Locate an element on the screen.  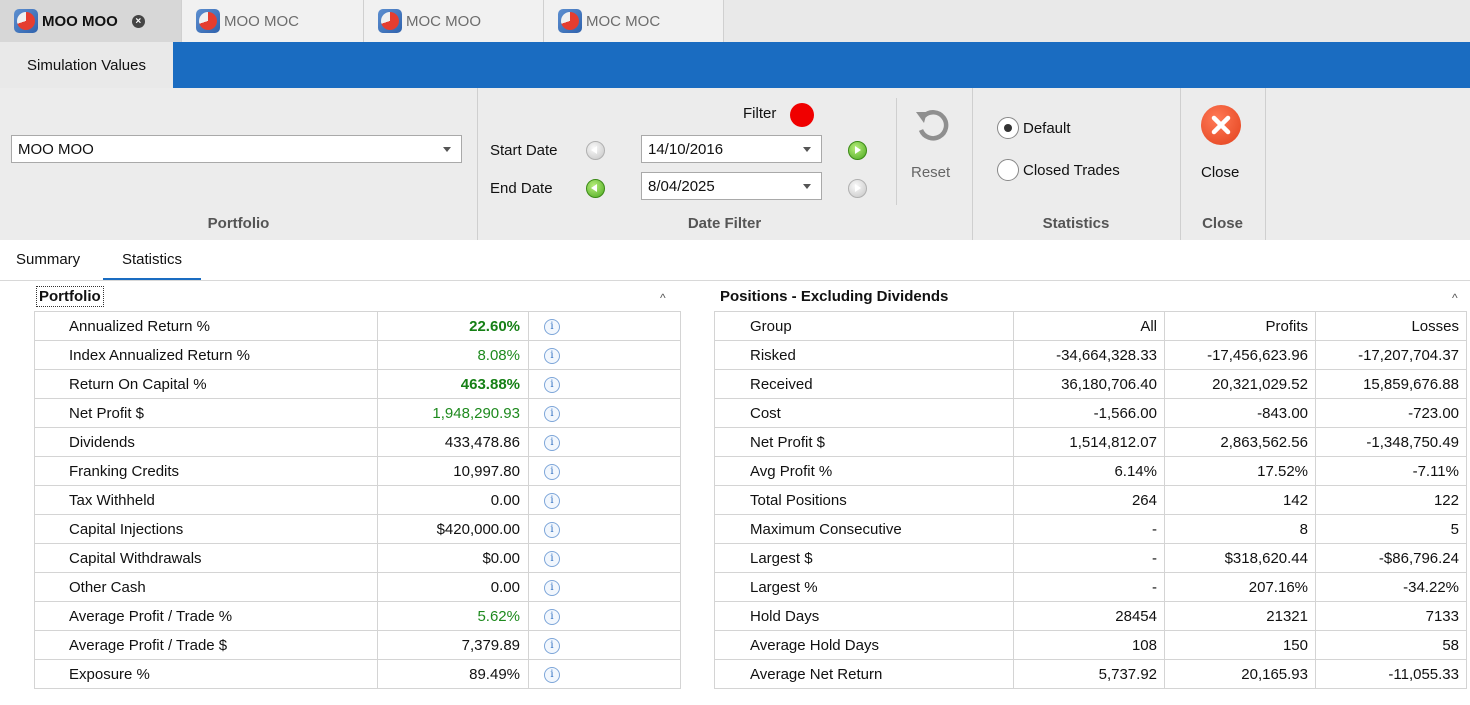
cell-value: 264 is located at coordinates (1089, 500).